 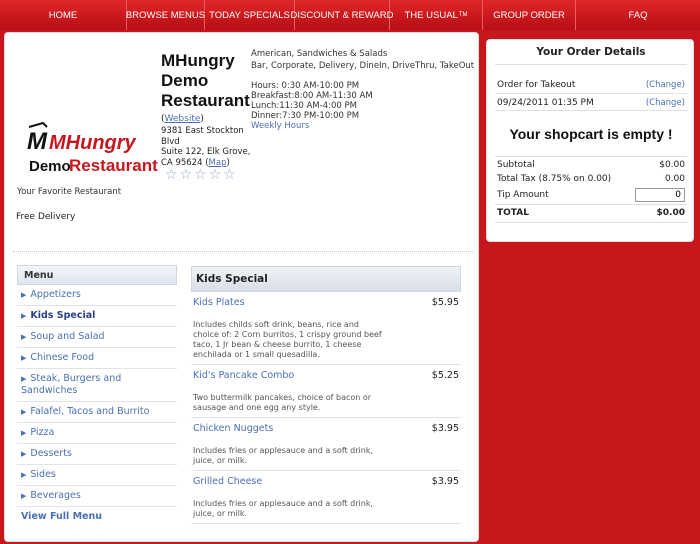 What do you see at coordinates (69, 192) in the screenshot?
I see `restaurant-tagline: Your Favorite Restaurant` at bounding box center [69, 192].